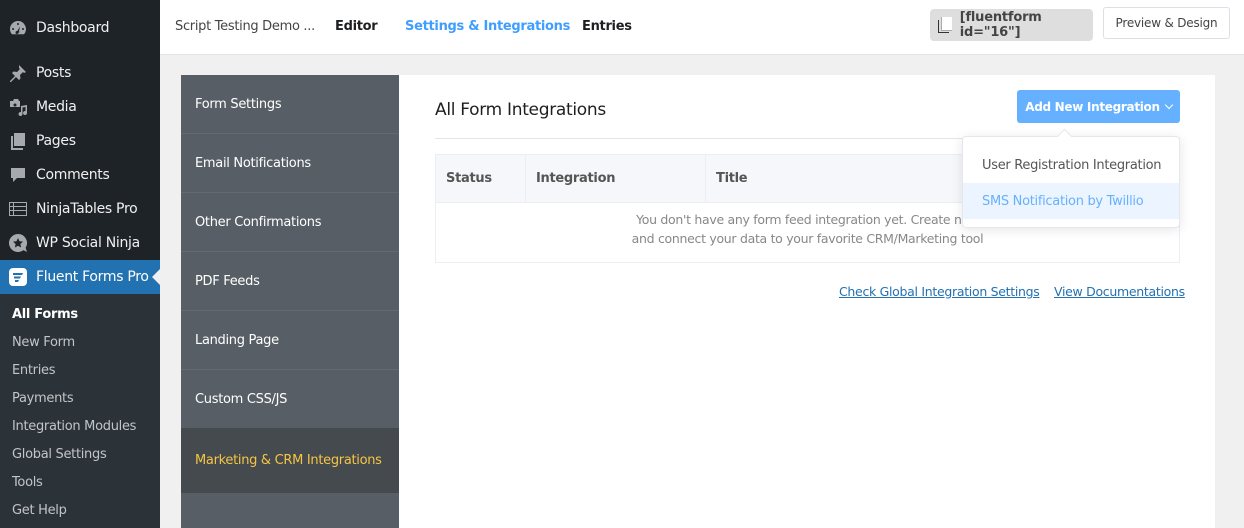 The width and height of the screenshot is (1244, 528). I want to click on wp-menu-label: Posts, so click(54, 73).